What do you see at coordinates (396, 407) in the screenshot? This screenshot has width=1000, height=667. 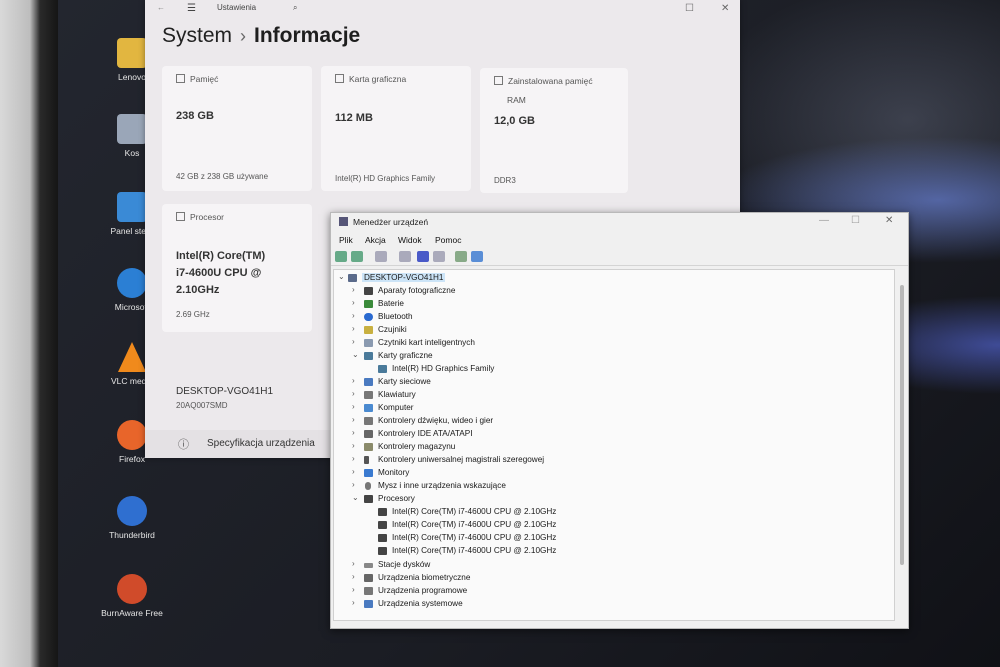 I see `tree-item-label: Komputer` at bounding box center [396, 407].